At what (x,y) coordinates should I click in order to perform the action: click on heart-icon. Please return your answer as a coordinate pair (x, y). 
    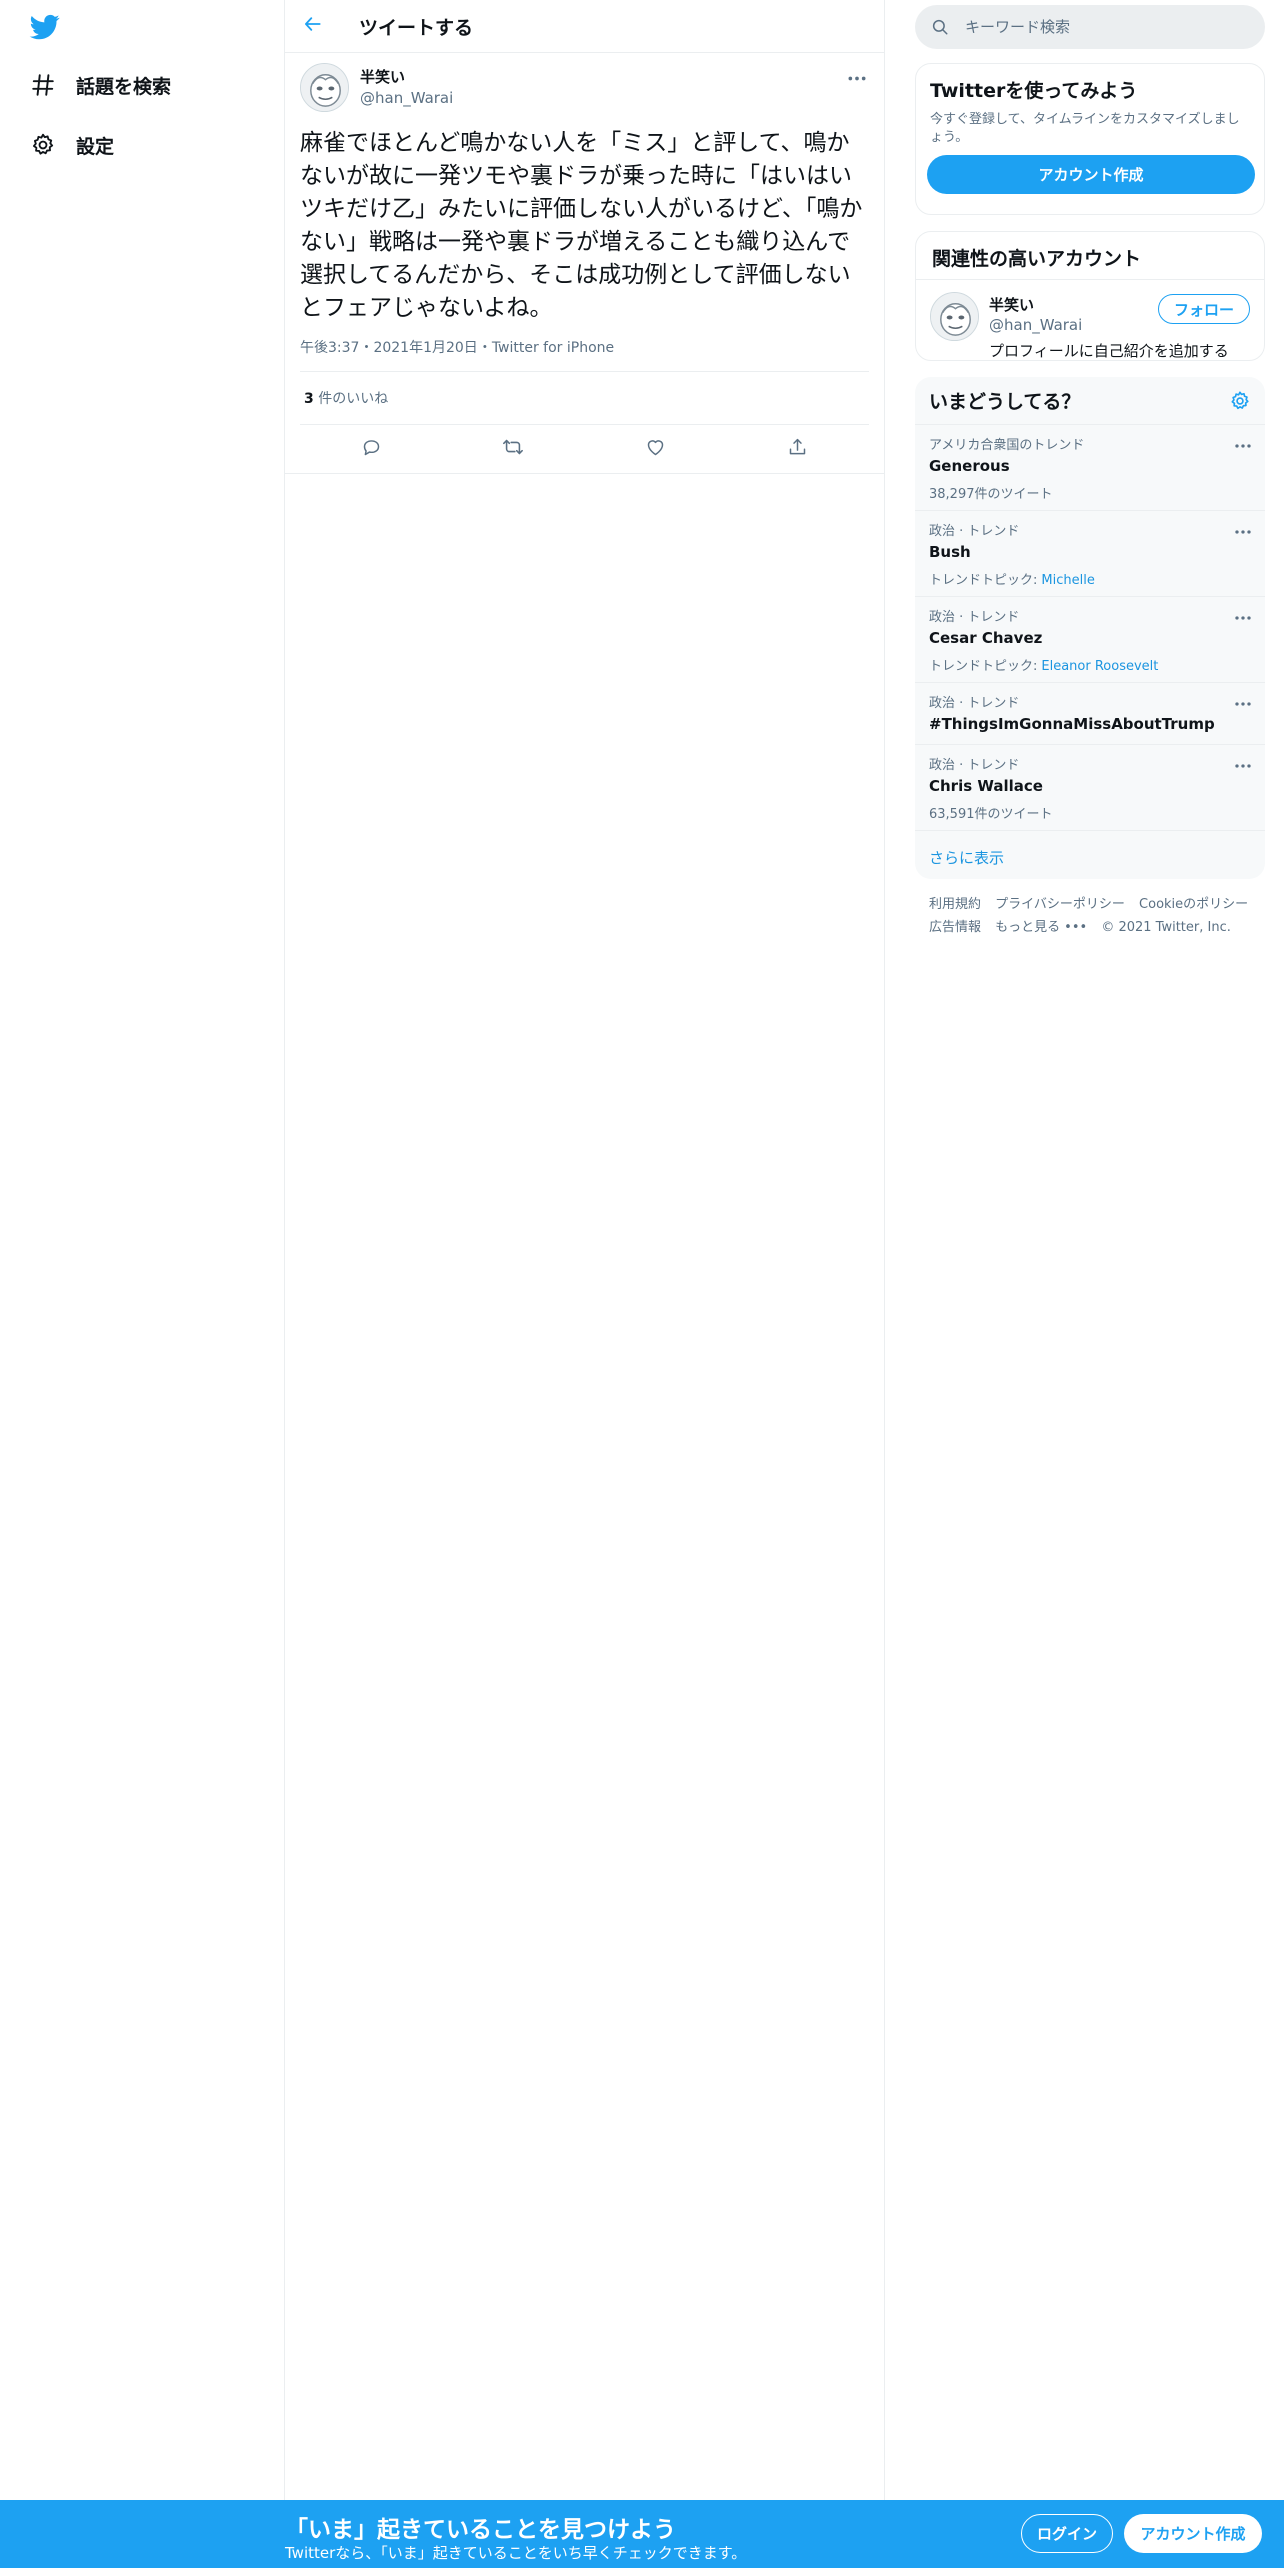
    Looking at the image, I should click on (655, 449).